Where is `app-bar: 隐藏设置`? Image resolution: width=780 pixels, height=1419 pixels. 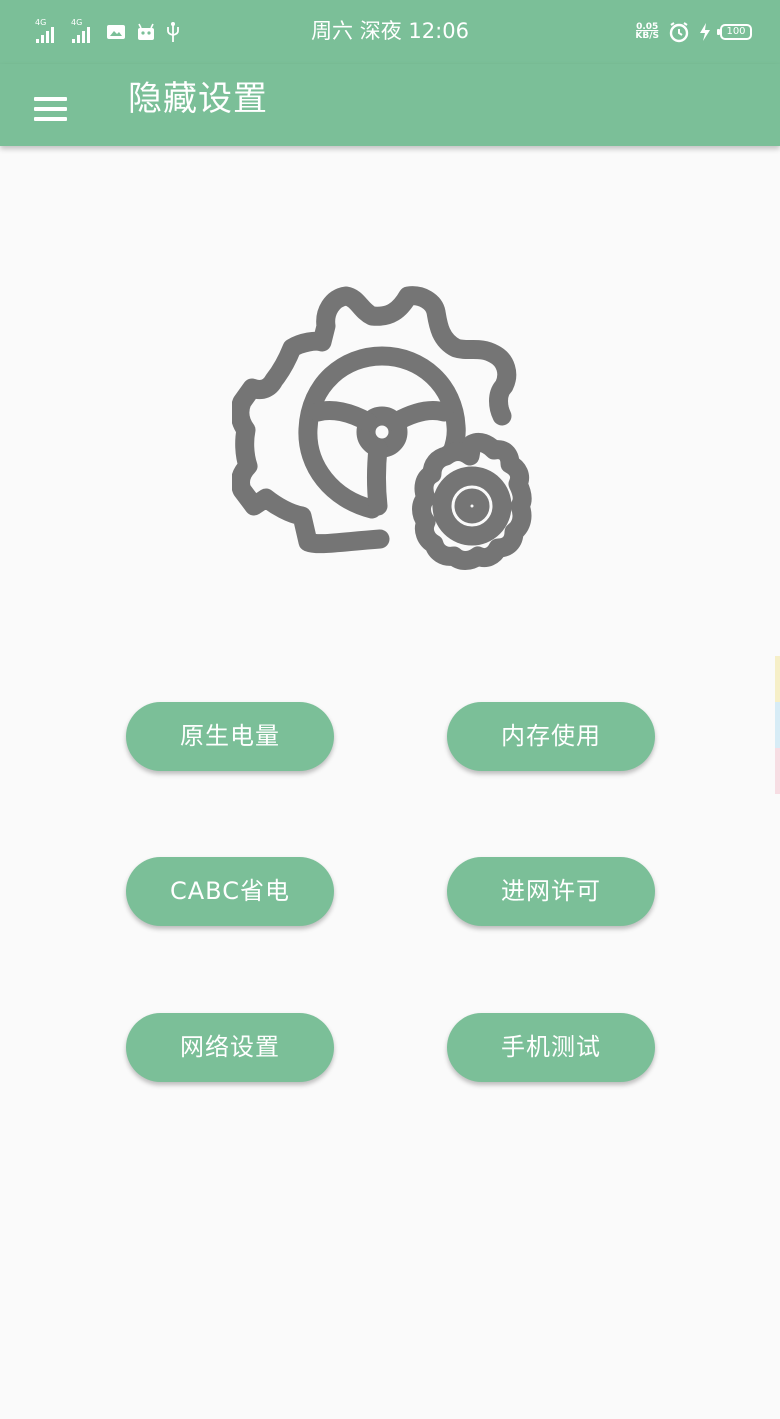
app-bar: 隐藏设置 is located at coordinates (390, 105).